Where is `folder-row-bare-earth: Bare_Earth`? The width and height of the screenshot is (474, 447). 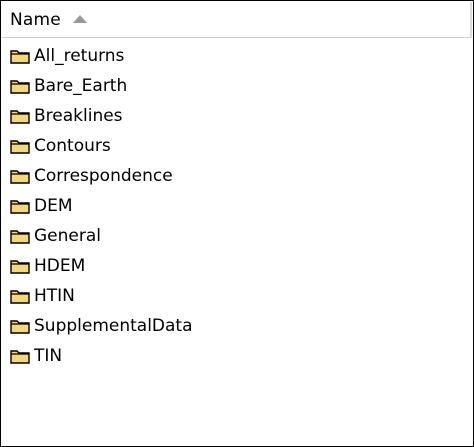
folder-row-bare-earth: Bare_Earth is located at coordinates (237, 86).